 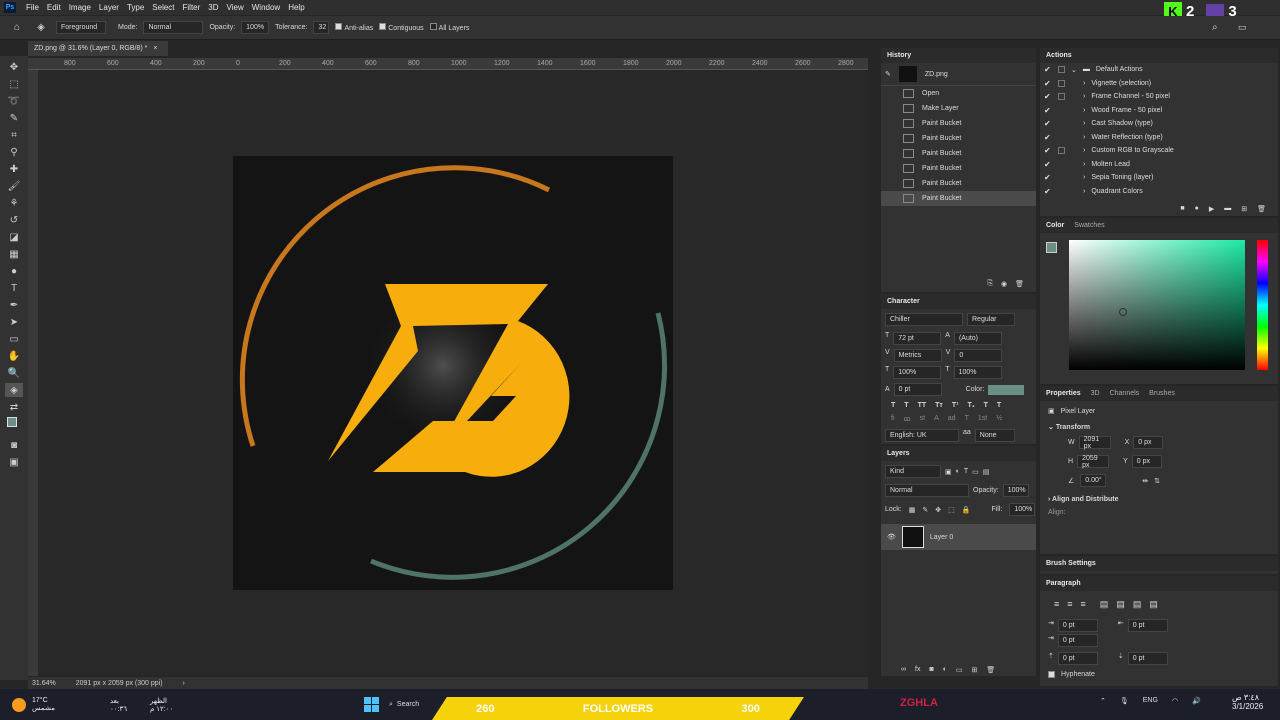 I want to click on eraser-tool-icon: ◪, so click(x=14, y=237).